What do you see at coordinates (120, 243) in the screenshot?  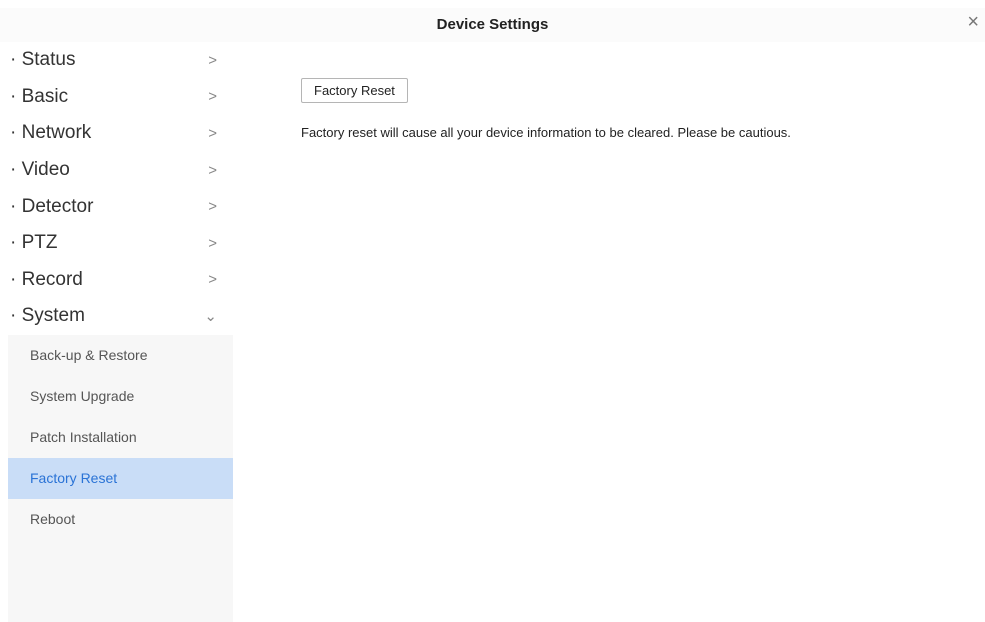 I see `sidebar-item-ptz: · PTZ >` at bounding box center [120, 243].